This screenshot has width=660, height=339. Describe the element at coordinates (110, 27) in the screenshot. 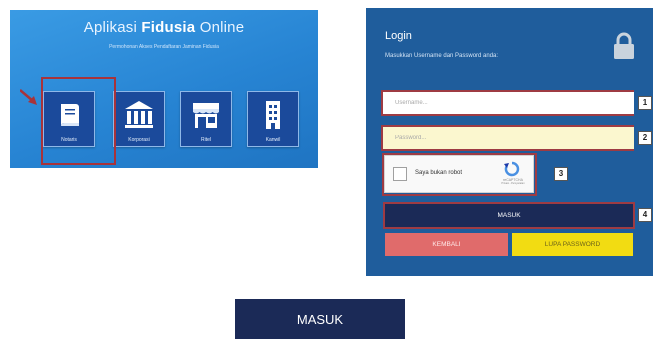

I see `app-title-prefix: Aplikasi` at that location.